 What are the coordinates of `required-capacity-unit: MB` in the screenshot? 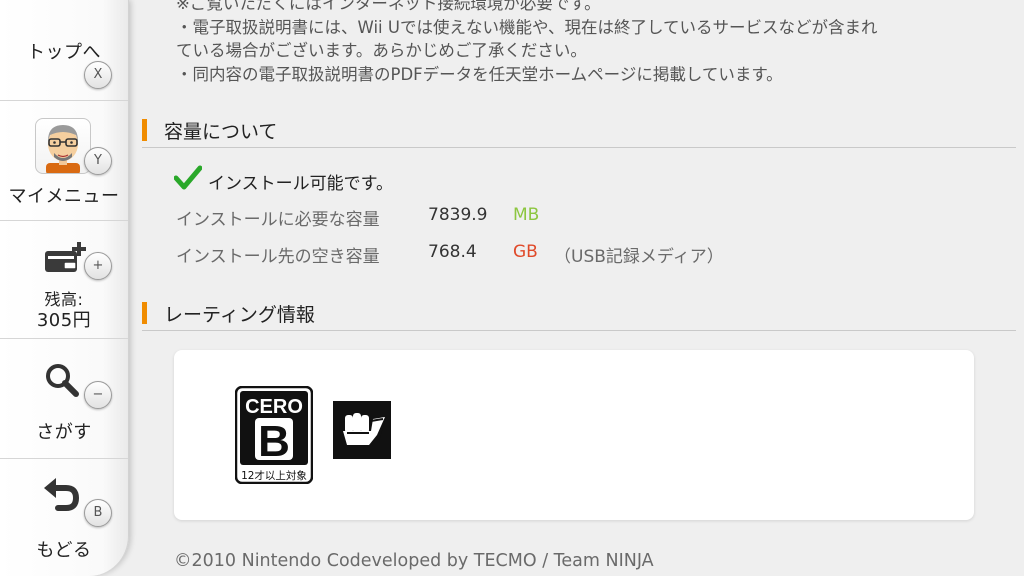 It's located at (526, 215).